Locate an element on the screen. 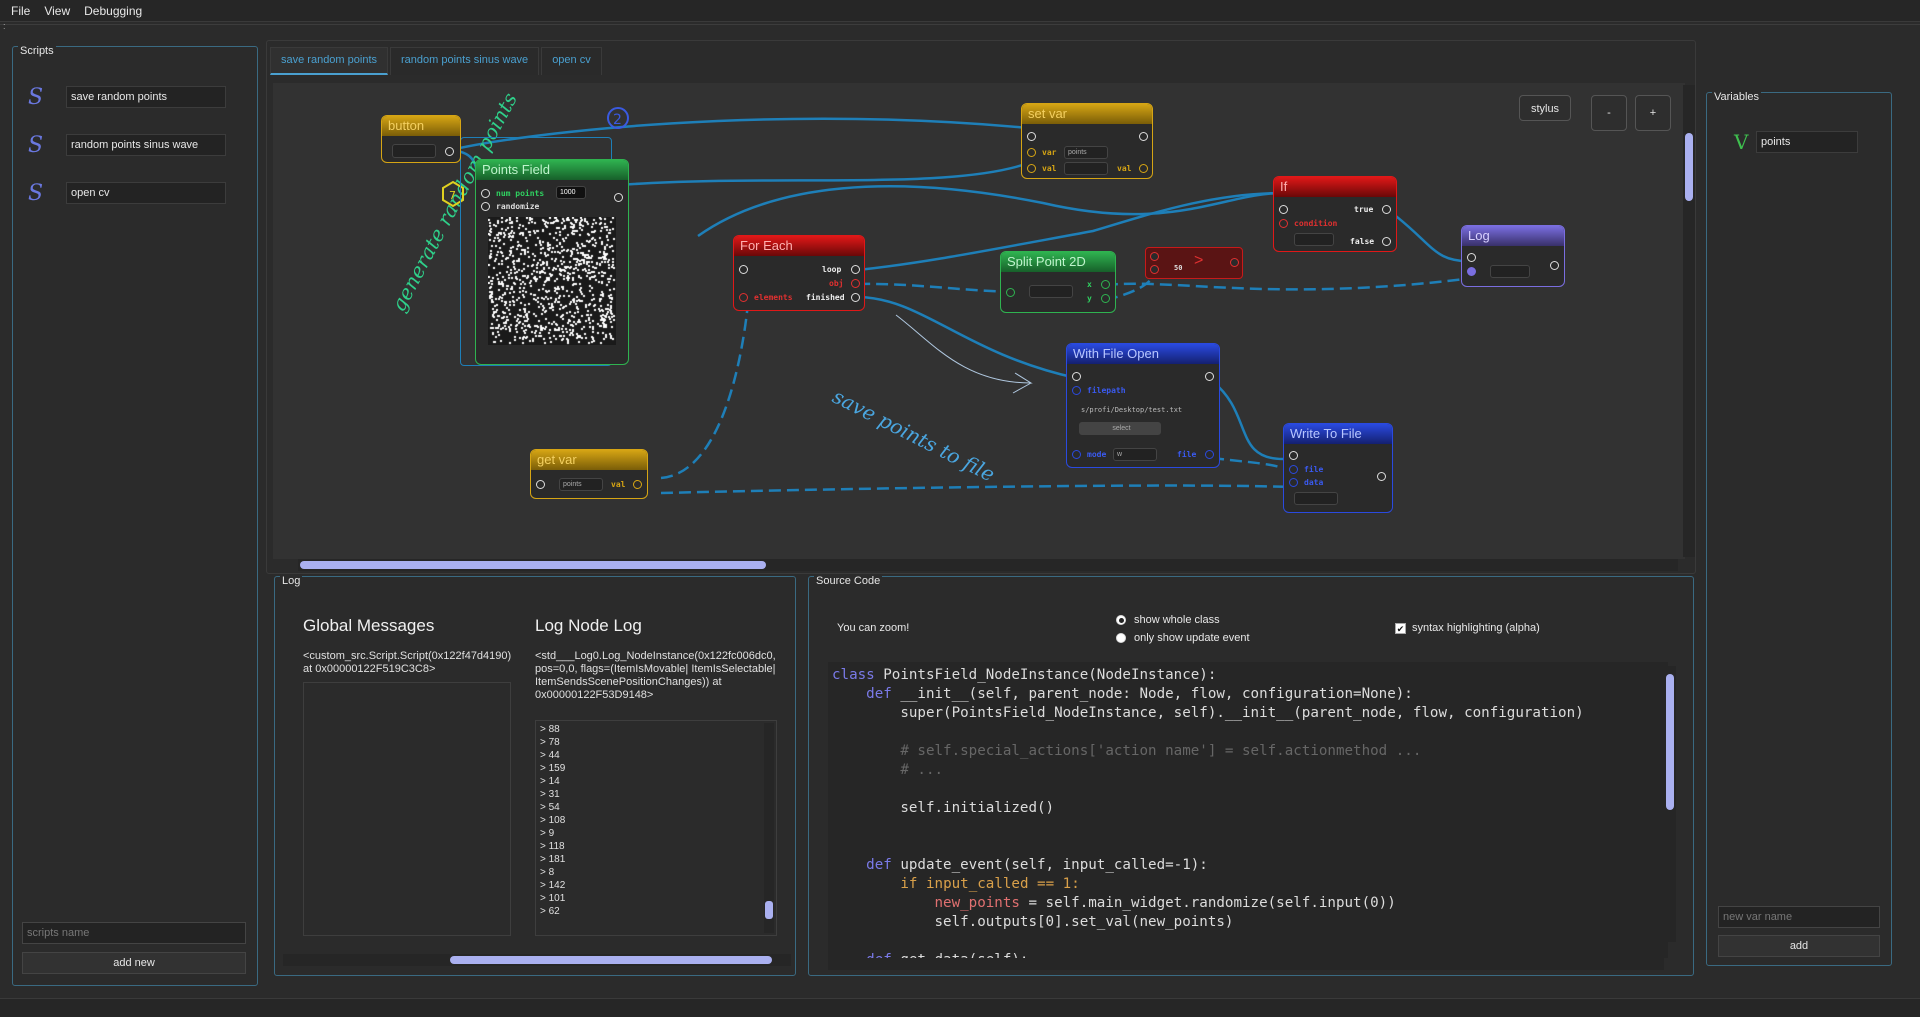 The image size is (1920, 1017). script-name-field: random points sinus wave is located at coordinates (146, 145).